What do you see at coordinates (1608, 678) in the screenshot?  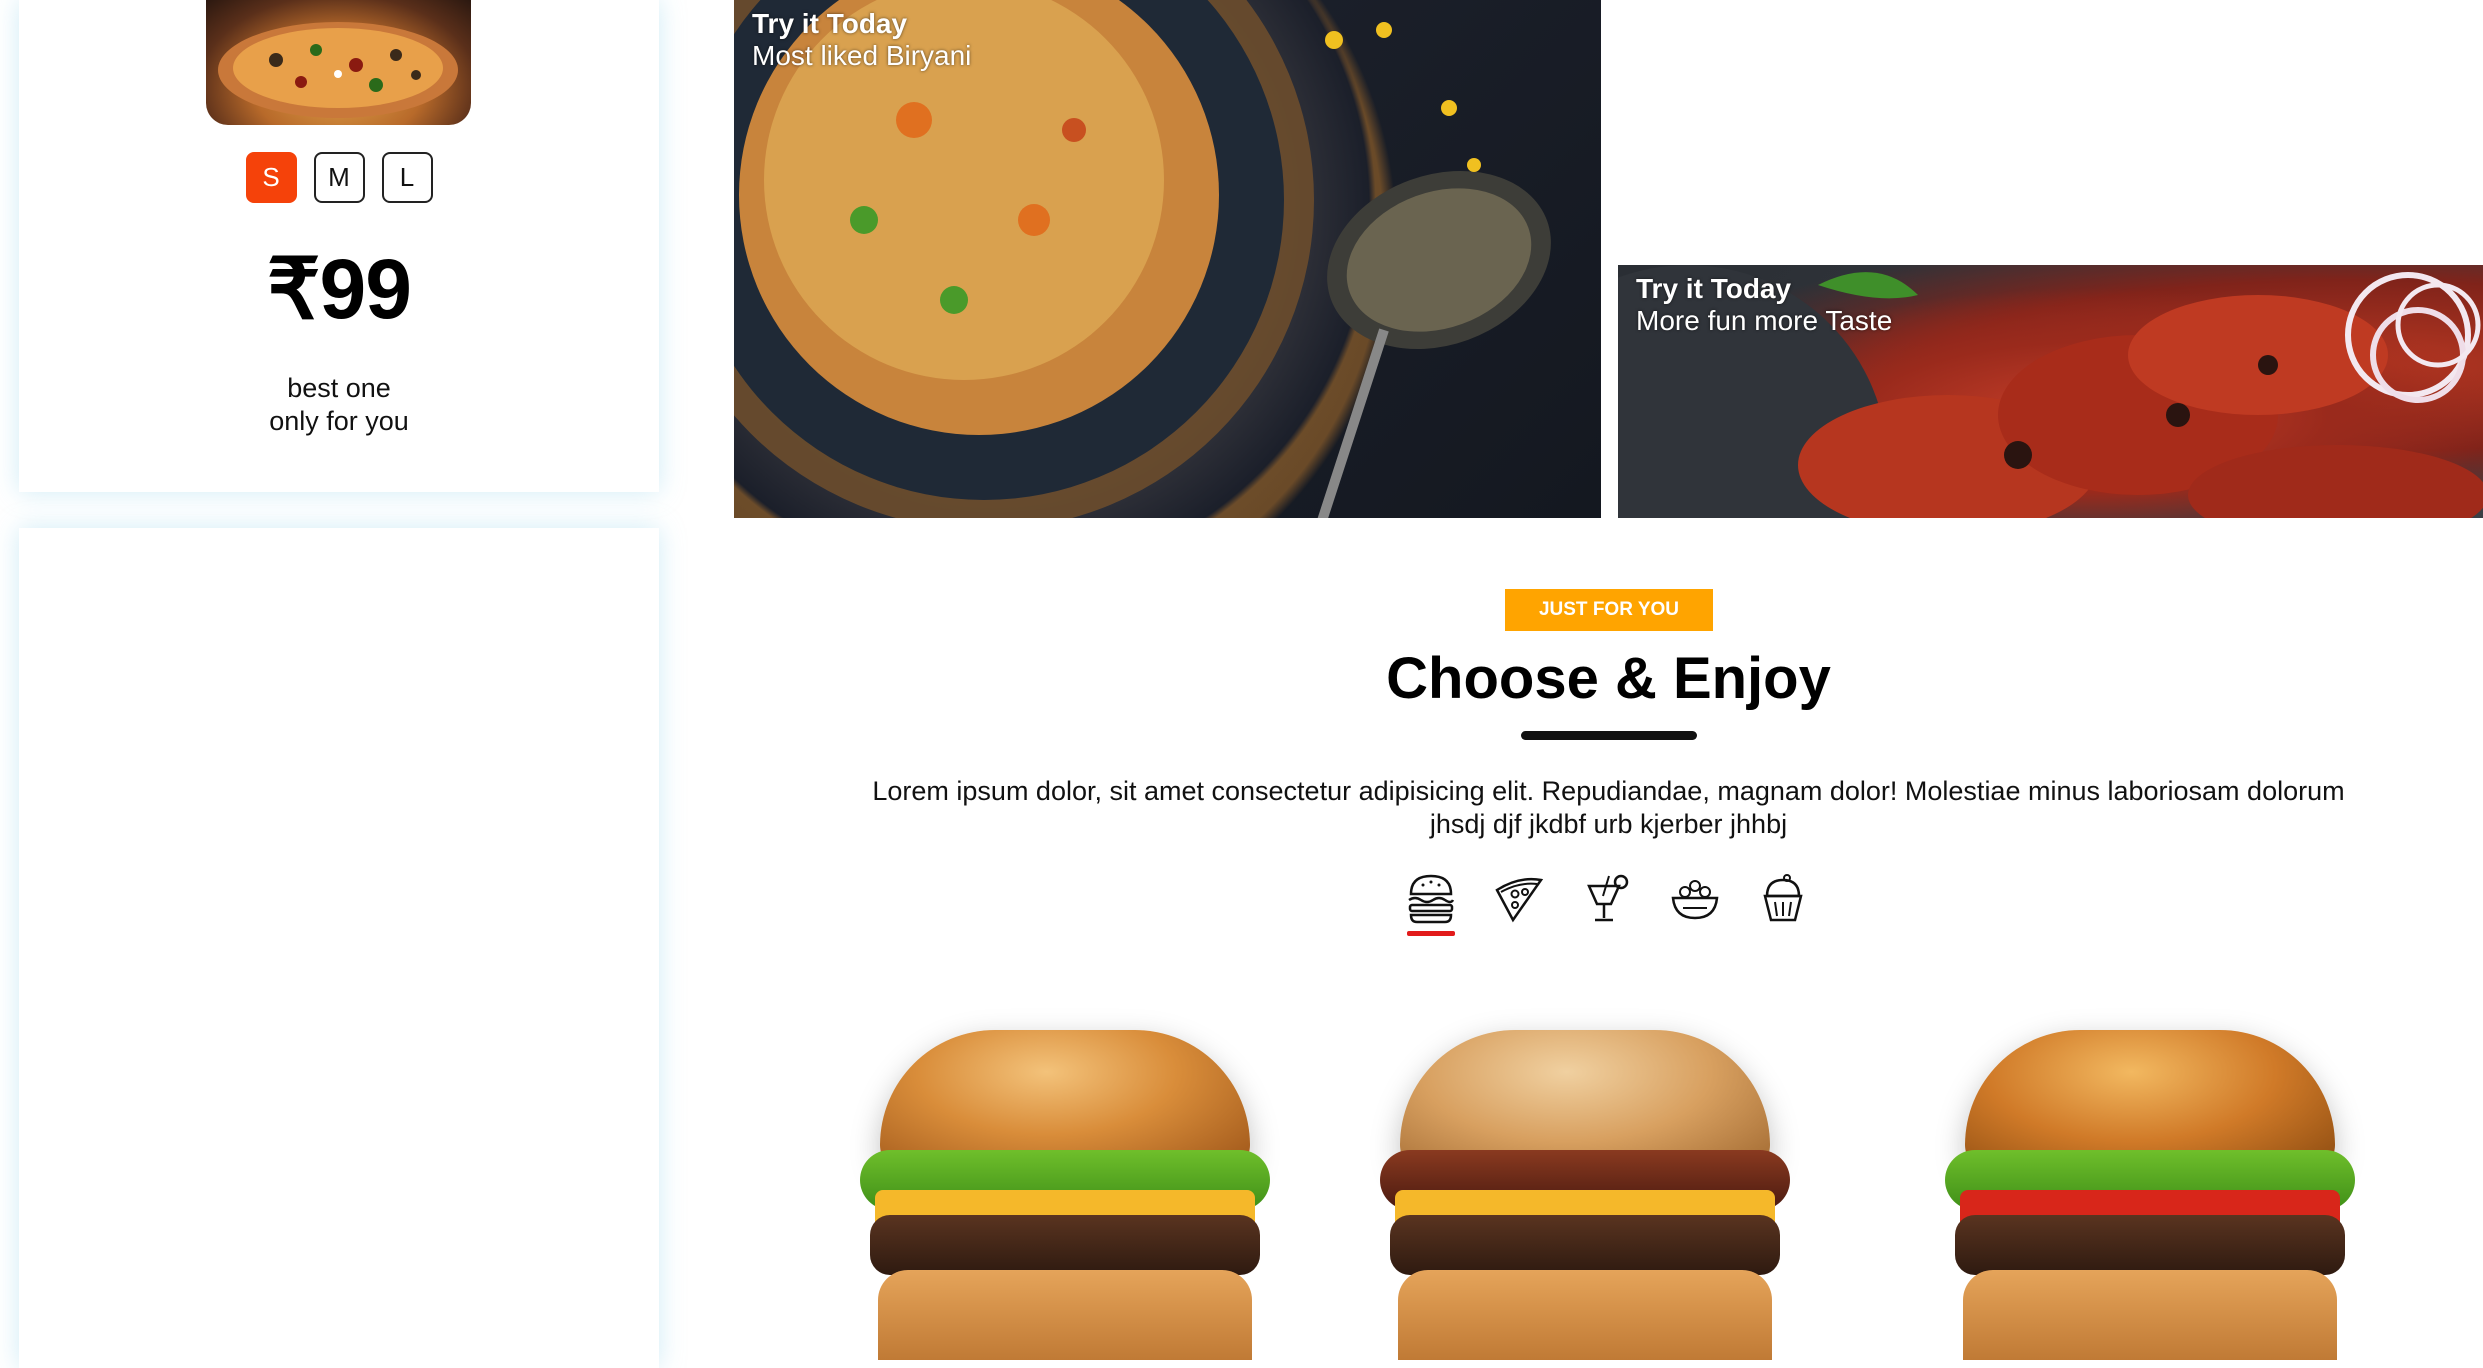 I see `section-heading: Choose & Enjoy` at bounding box center [1608, 678].